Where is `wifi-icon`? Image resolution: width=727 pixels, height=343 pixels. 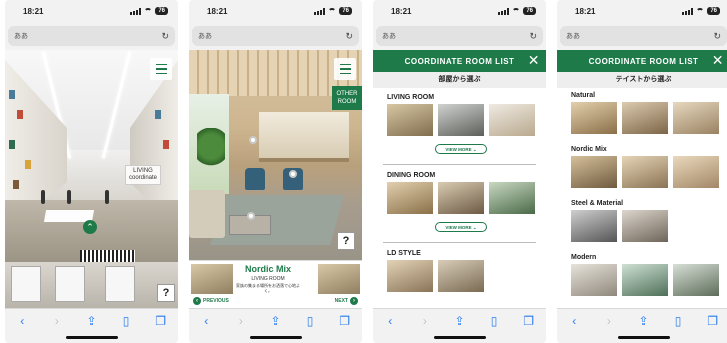 wifi-icon is located at coordinates (516, 11).